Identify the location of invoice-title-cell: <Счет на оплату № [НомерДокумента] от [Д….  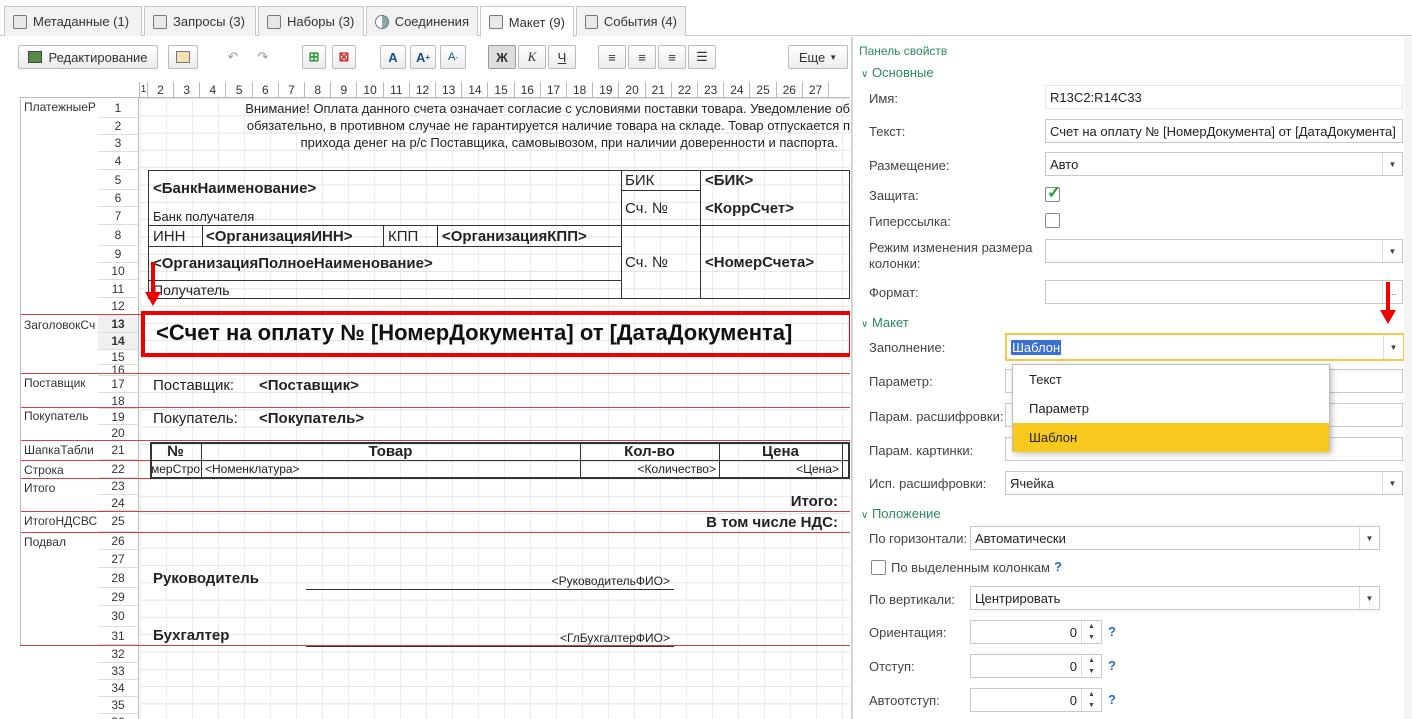
(474, 333).